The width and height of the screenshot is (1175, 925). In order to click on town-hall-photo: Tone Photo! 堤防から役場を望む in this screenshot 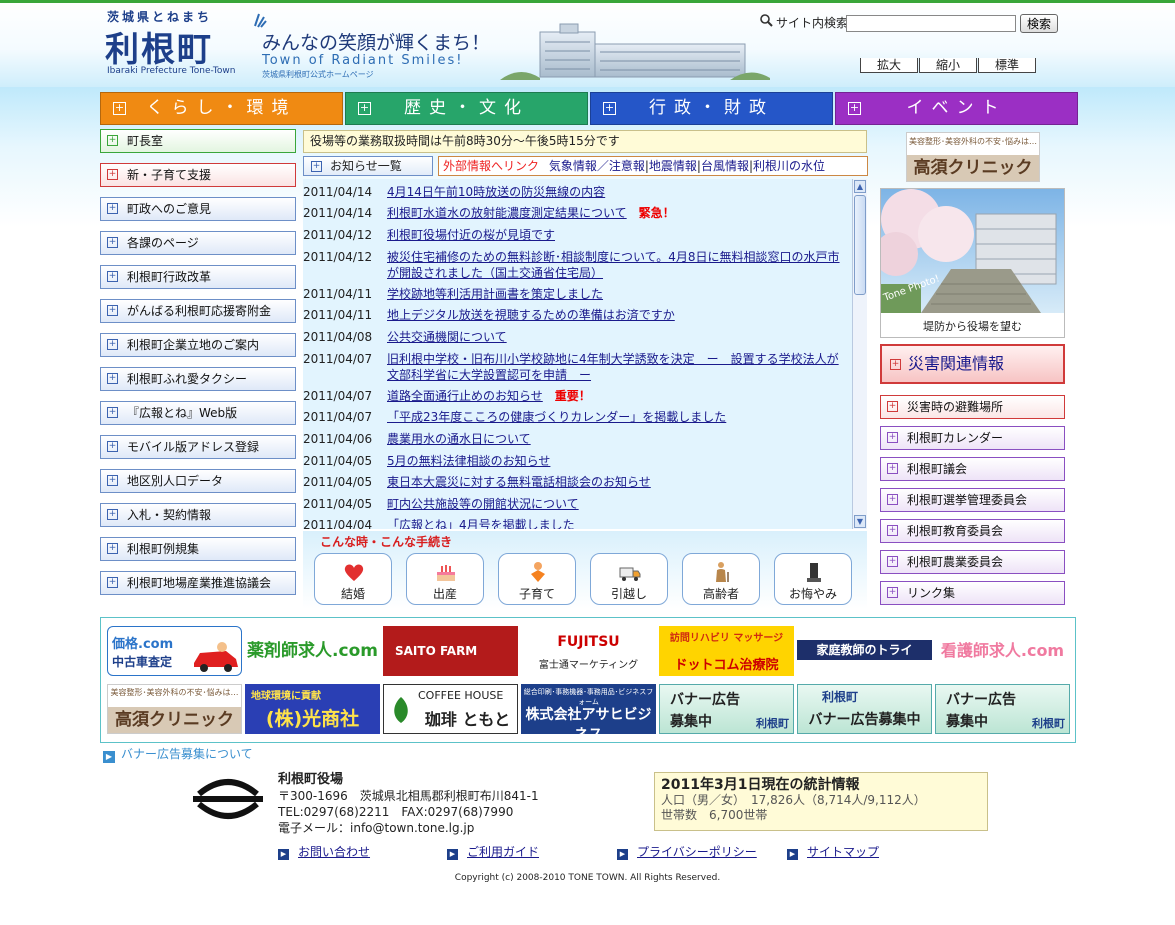, I will do `click(969, 263)`.